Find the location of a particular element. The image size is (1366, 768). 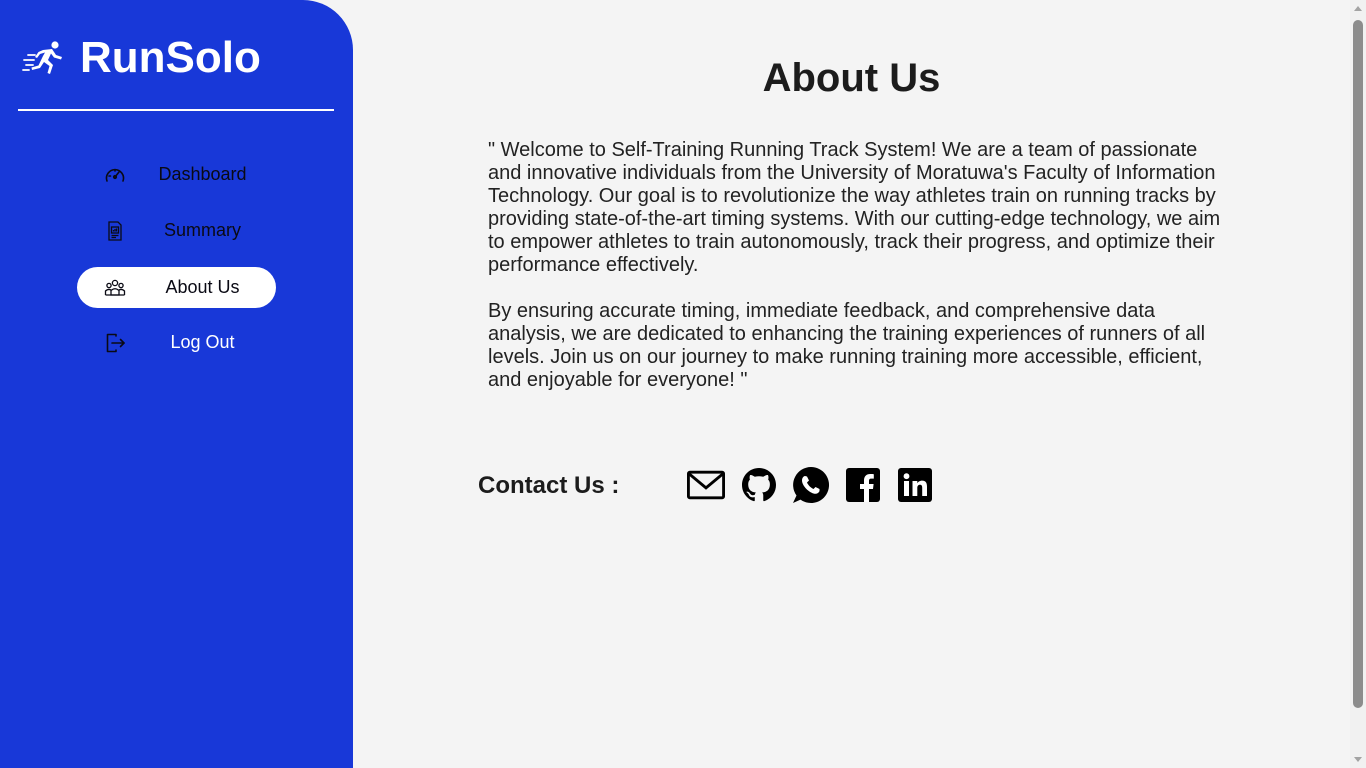

sidebar-item-label: Log Out is located at coordinates (202, 342).